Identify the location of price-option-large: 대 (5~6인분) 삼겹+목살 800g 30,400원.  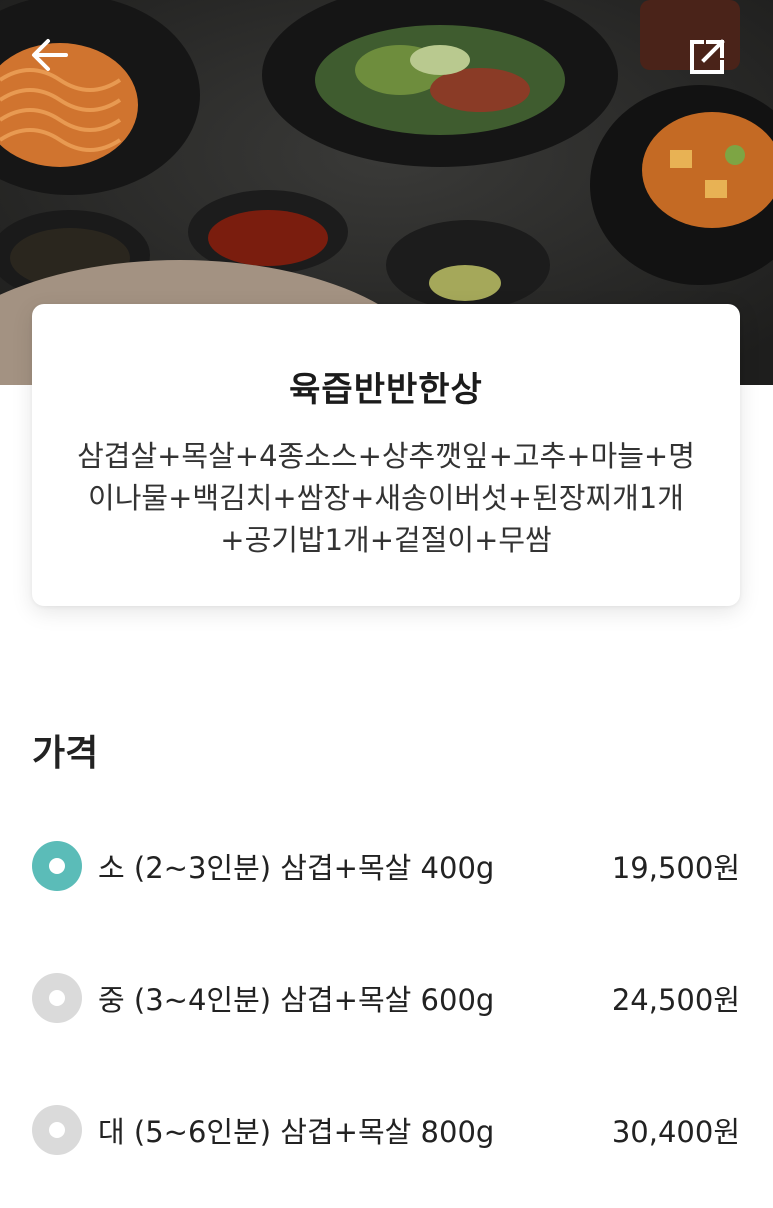
(386, 1130).